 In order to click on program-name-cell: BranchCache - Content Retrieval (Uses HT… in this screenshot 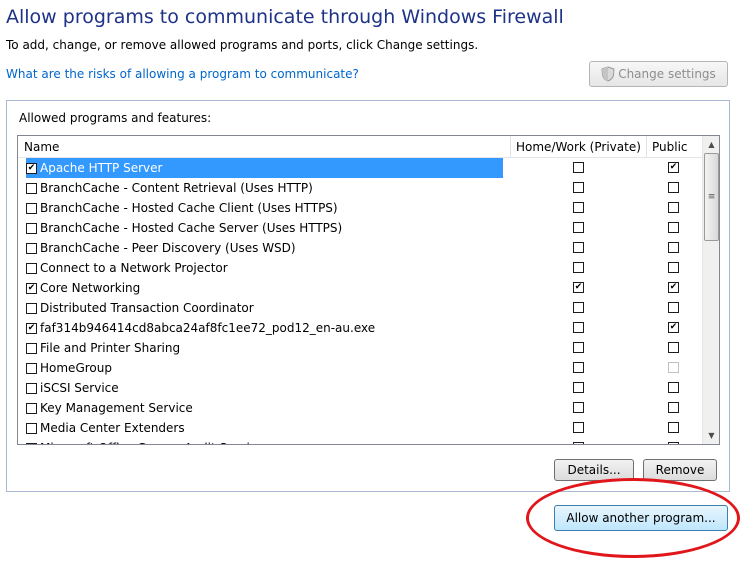, I will do `click(264, 188)`.